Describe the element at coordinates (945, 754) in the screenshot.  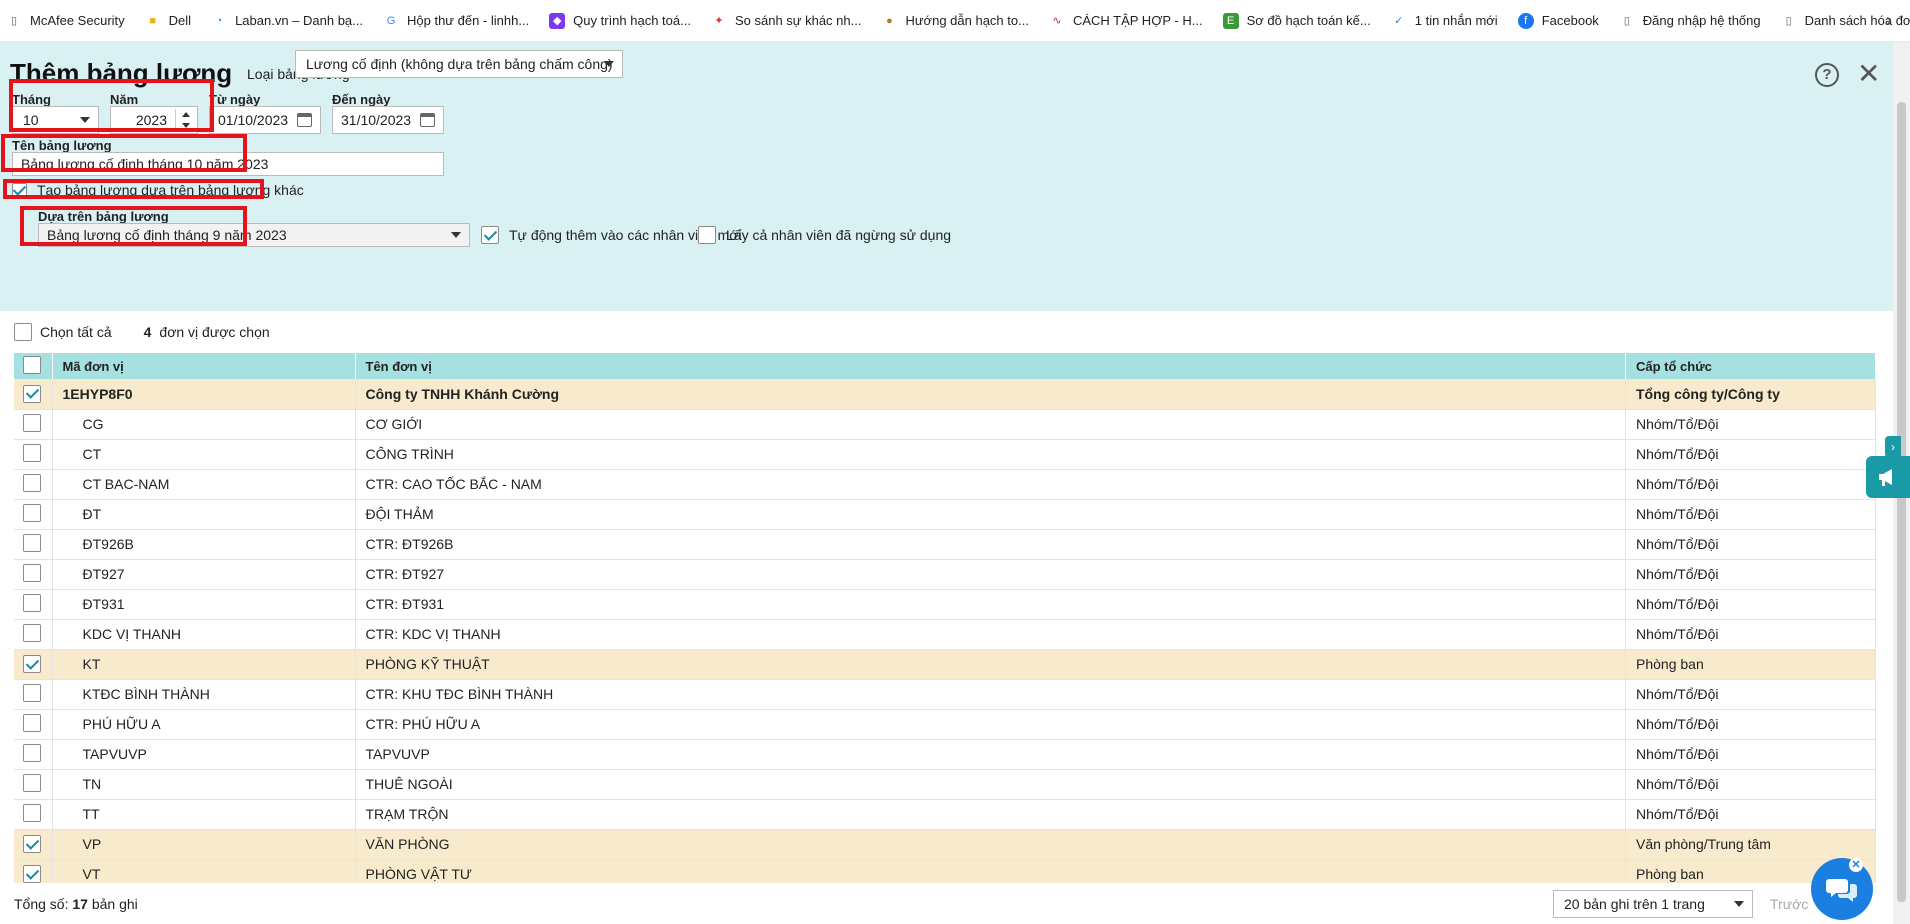
I see `table-row: TAPVUVP TAPVUVP Nhóm/Tổ/Đội` at that location.